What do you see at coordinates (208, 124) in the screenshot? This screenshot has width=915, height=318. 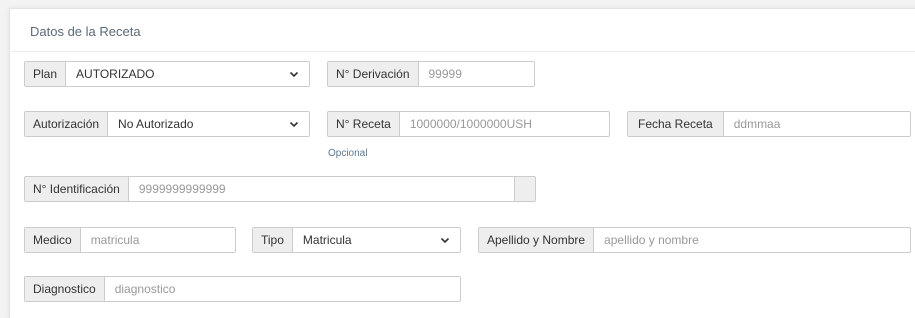 I see `autorizacion-select: No Autorizado` at bounding box center [208, 124].